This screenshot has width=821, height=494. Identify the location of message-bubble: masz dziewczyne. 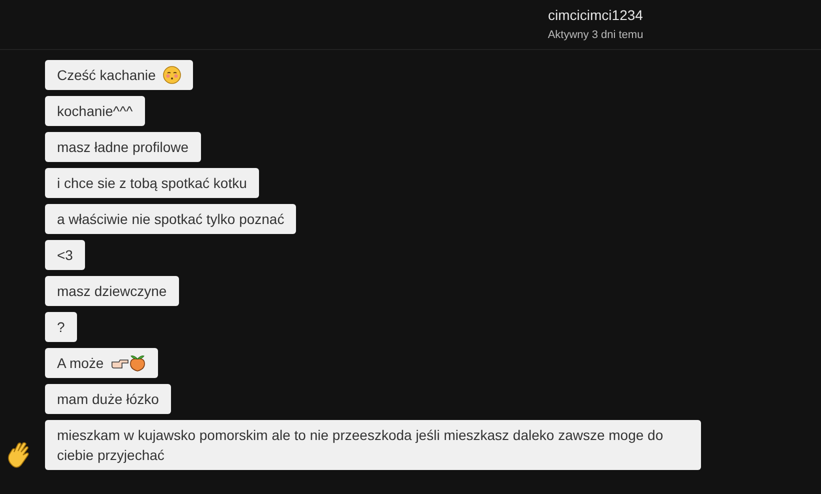
(112, 291).